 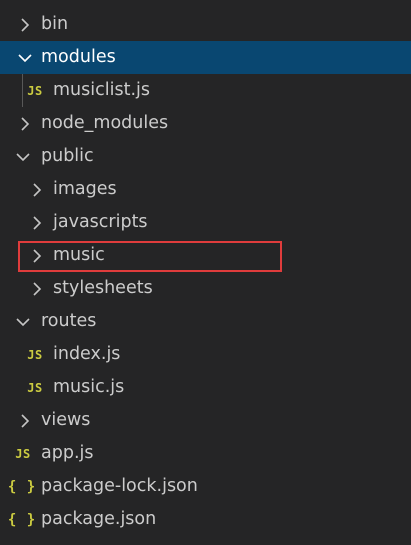 I want to click on tree-item-node-modules: node_modules, so click(x=205, y=123).